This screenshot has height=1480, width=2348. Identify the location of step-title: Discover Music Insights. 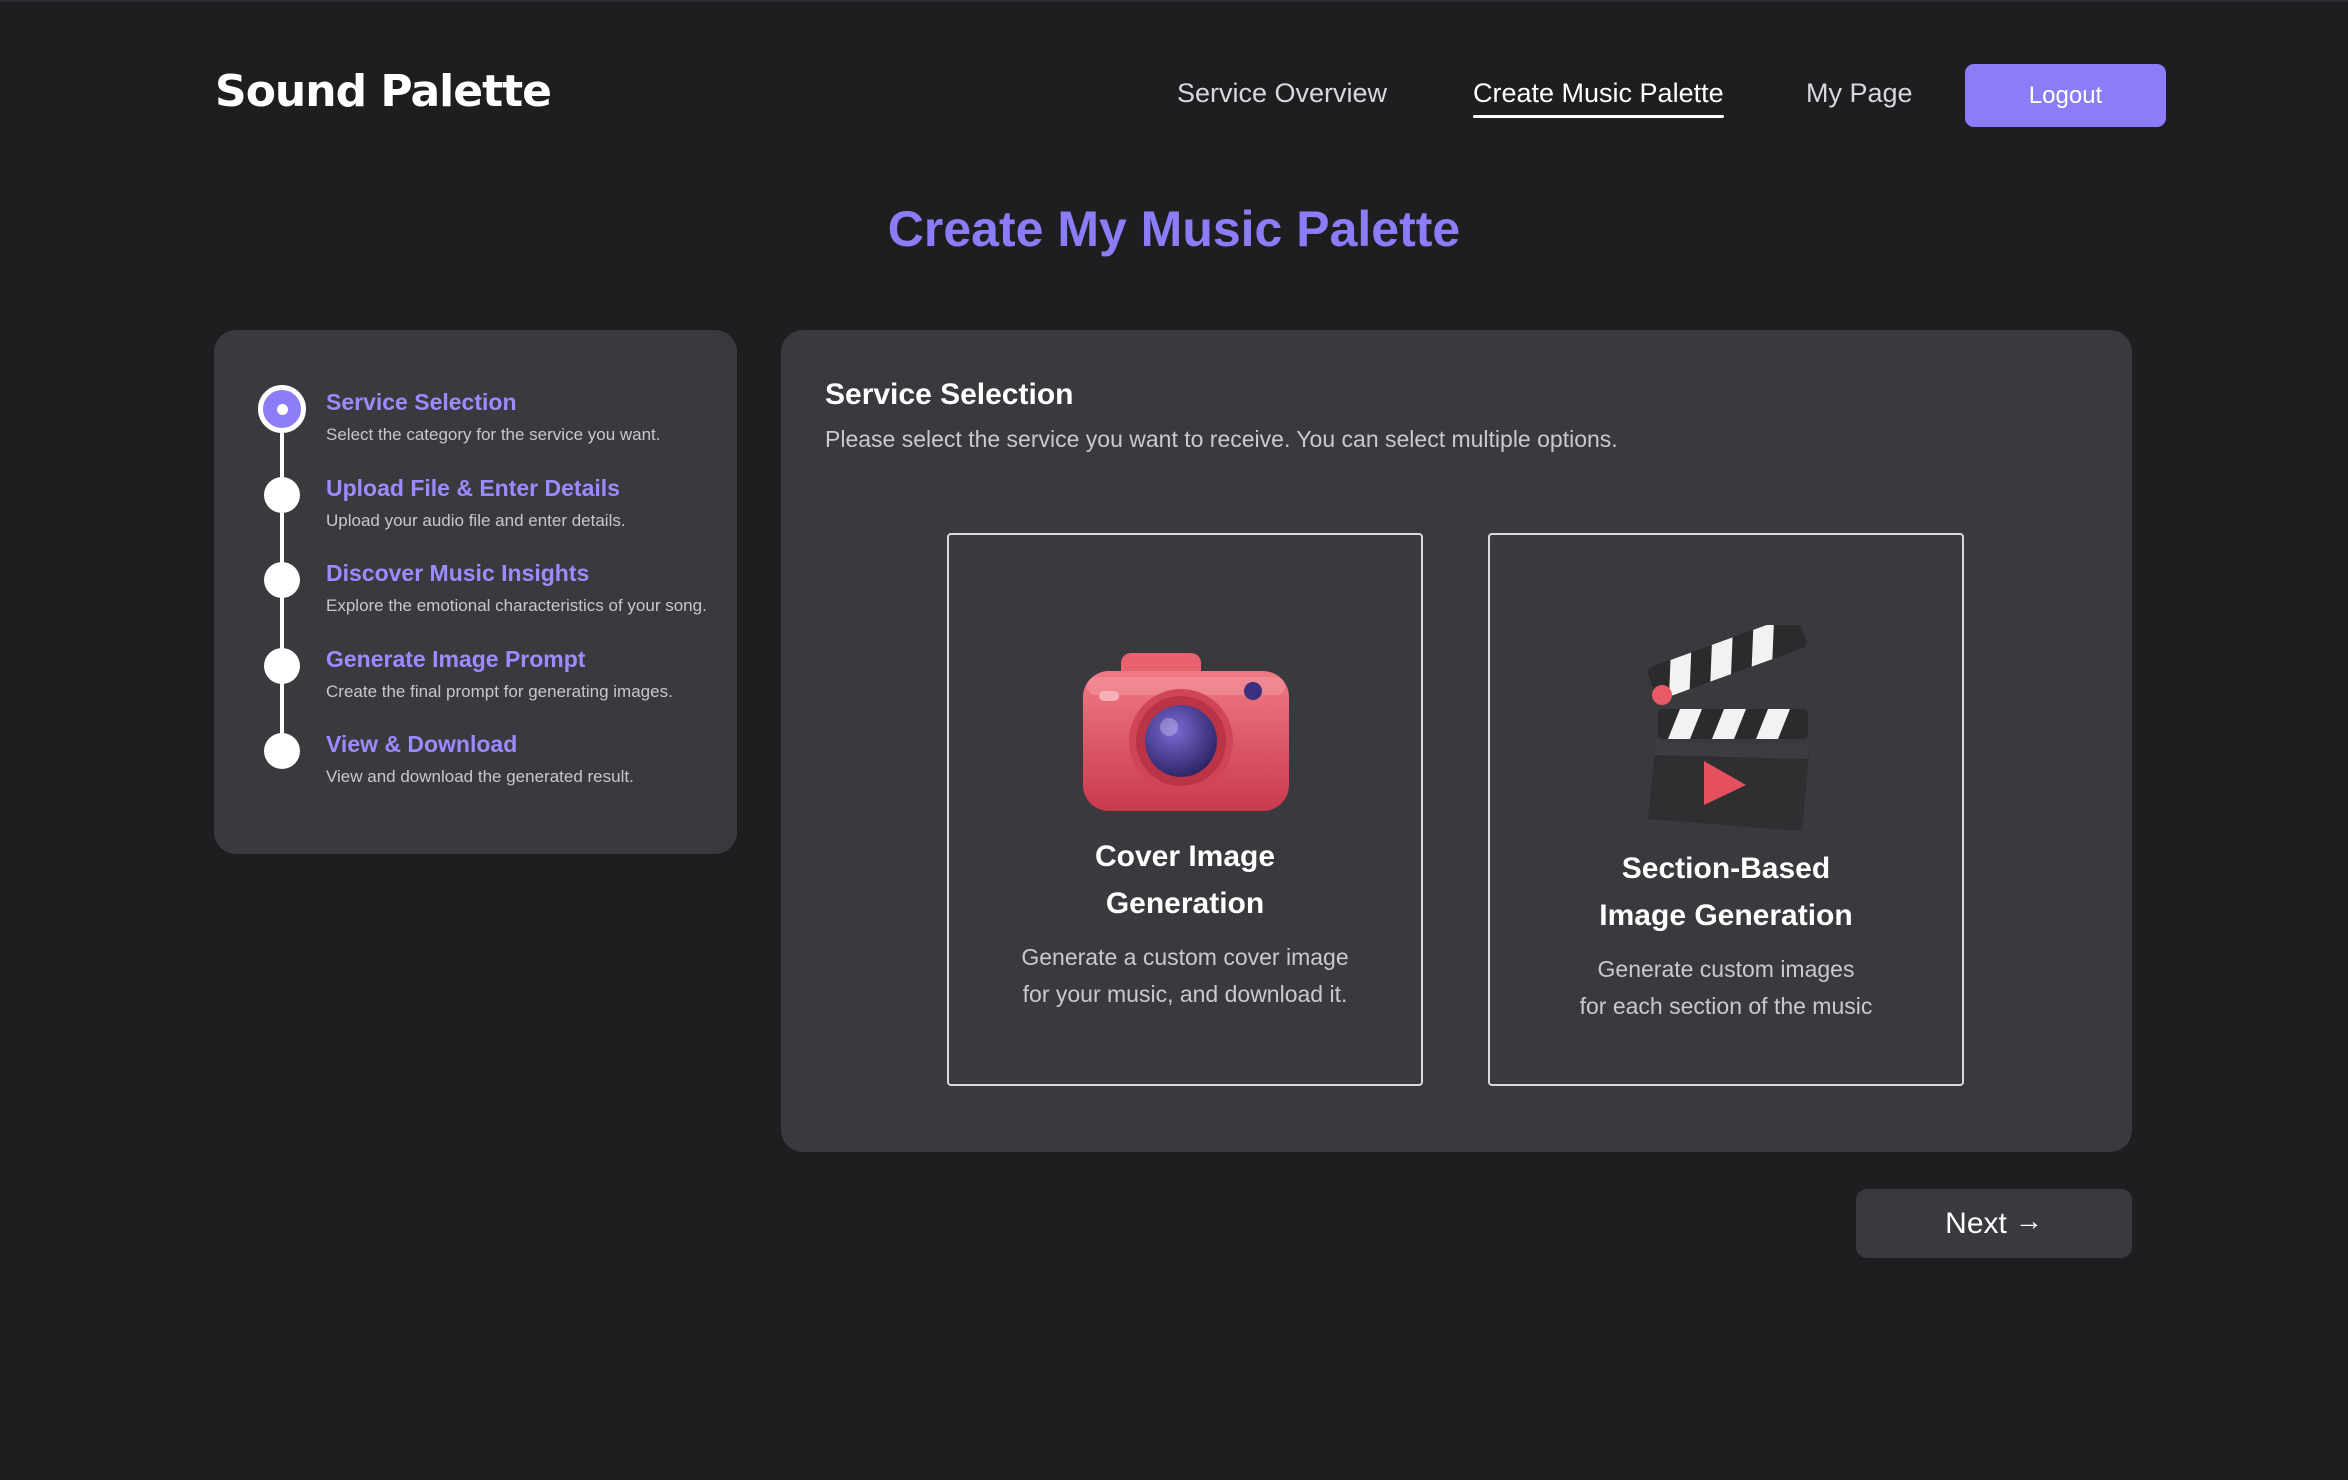
(458, 573).